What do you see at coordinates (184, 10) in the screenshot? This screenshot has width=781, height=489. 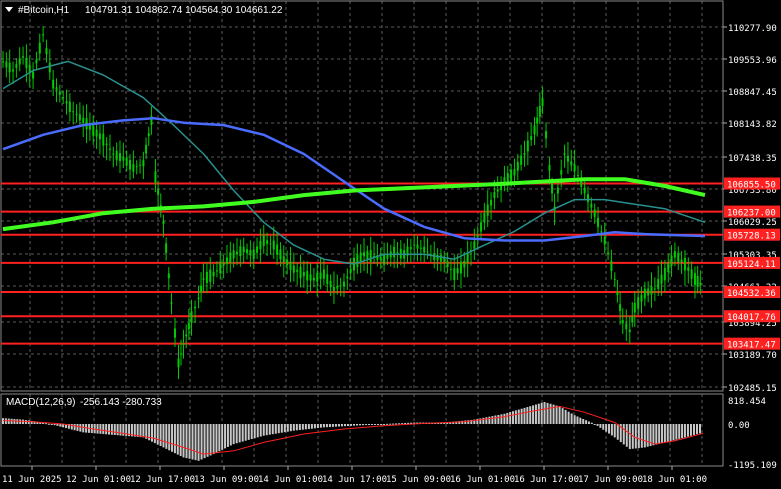 I see `ohlc-values: 104791.31 104862.74 104564.30 104661.22` at bounding box center [184, 10].